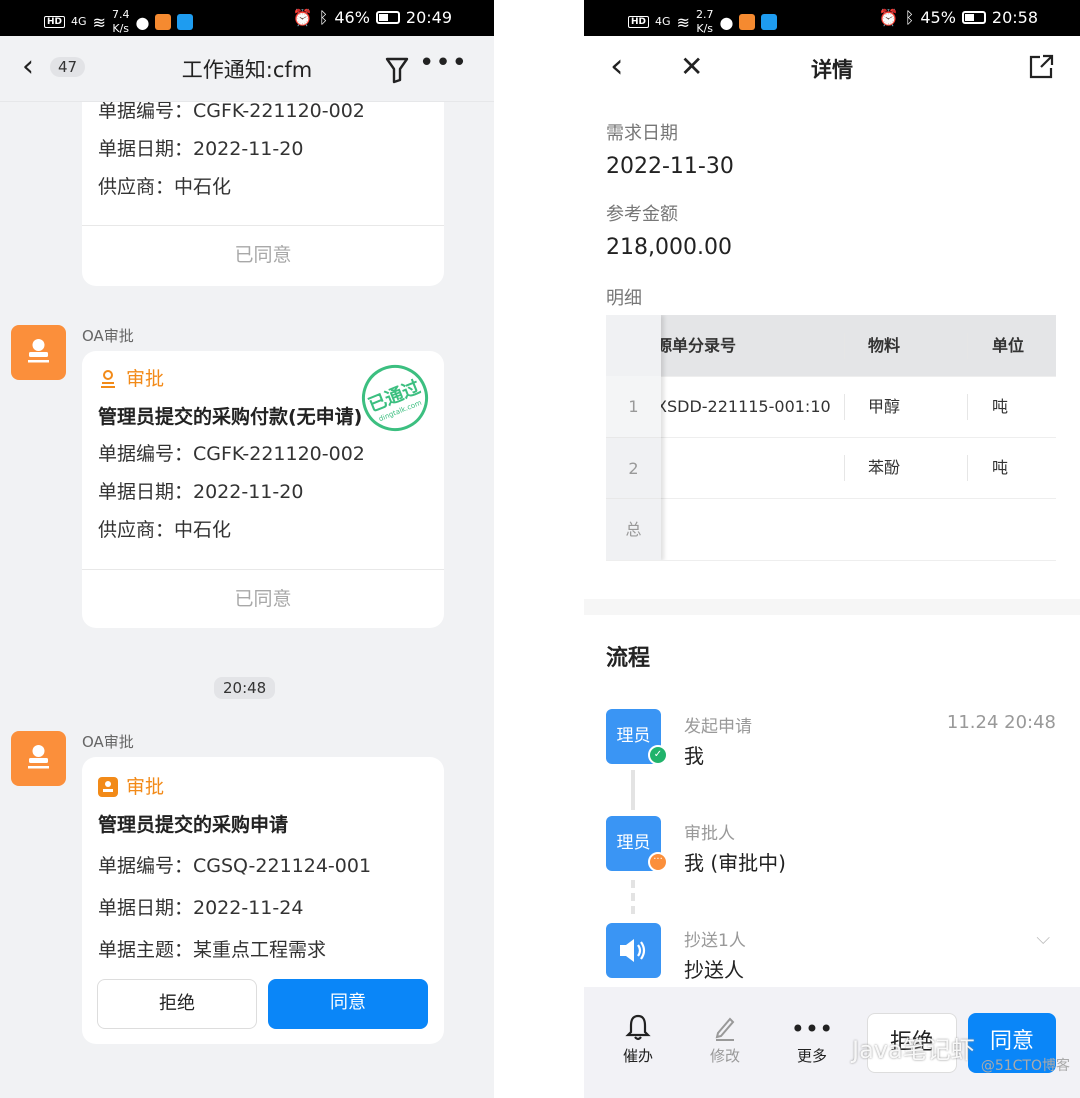 The height and width of the screenshot is (1098, 1080). Describe the element at coordinates (694, 756) in the screenshot. I see `flow-step-person: 我` at that location.